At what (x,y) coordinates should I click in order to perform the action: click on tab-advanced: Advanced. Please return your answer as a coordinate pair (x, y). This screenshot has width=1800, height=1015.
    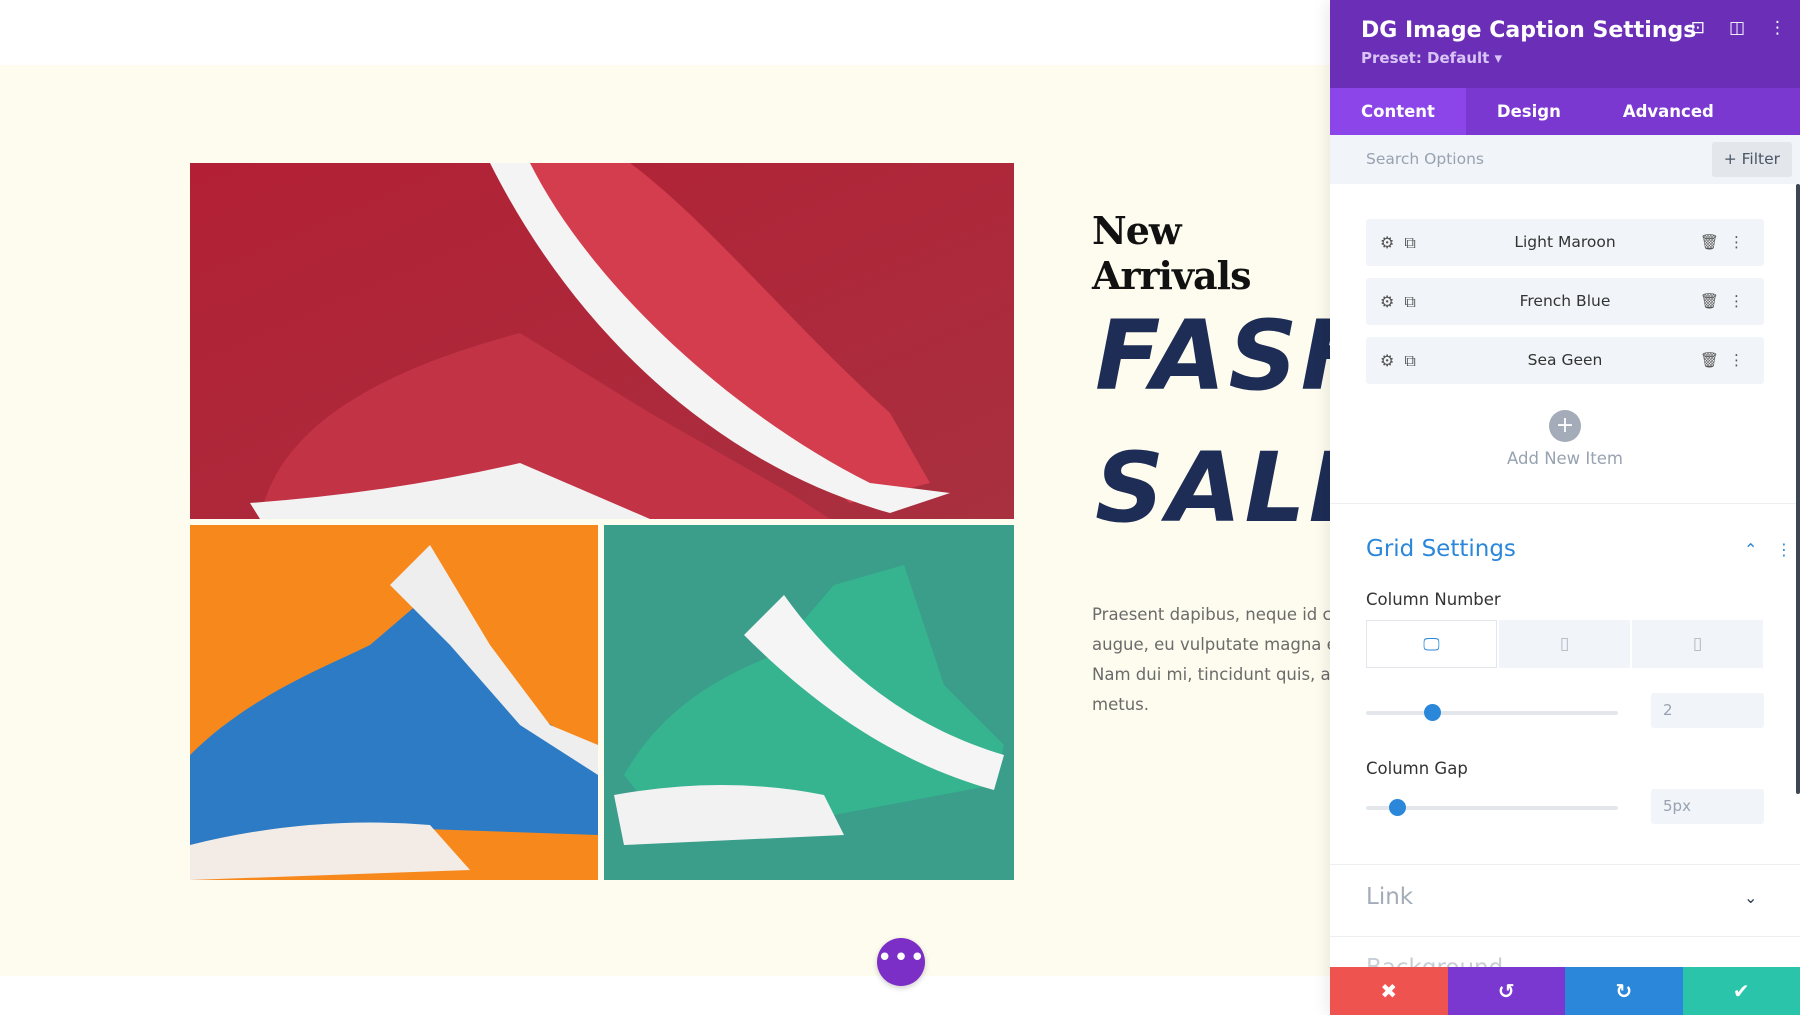
    Looking at the image, I should click on (1668, 111).